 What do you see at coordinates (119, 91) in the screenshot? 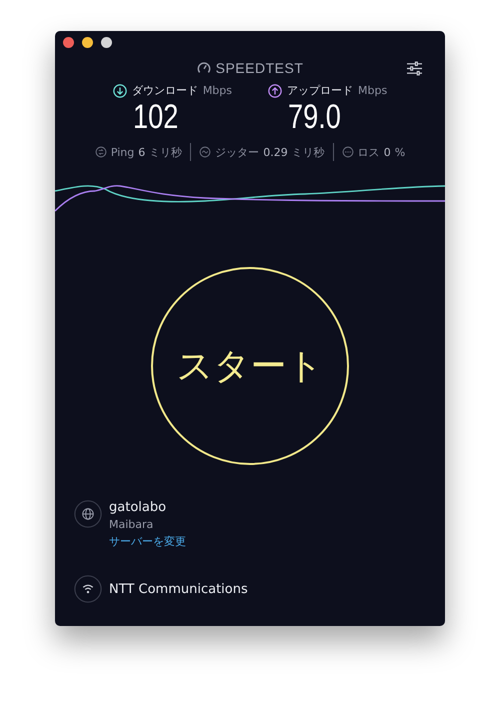
I see `download-icon` at bounding box center [119, 91].